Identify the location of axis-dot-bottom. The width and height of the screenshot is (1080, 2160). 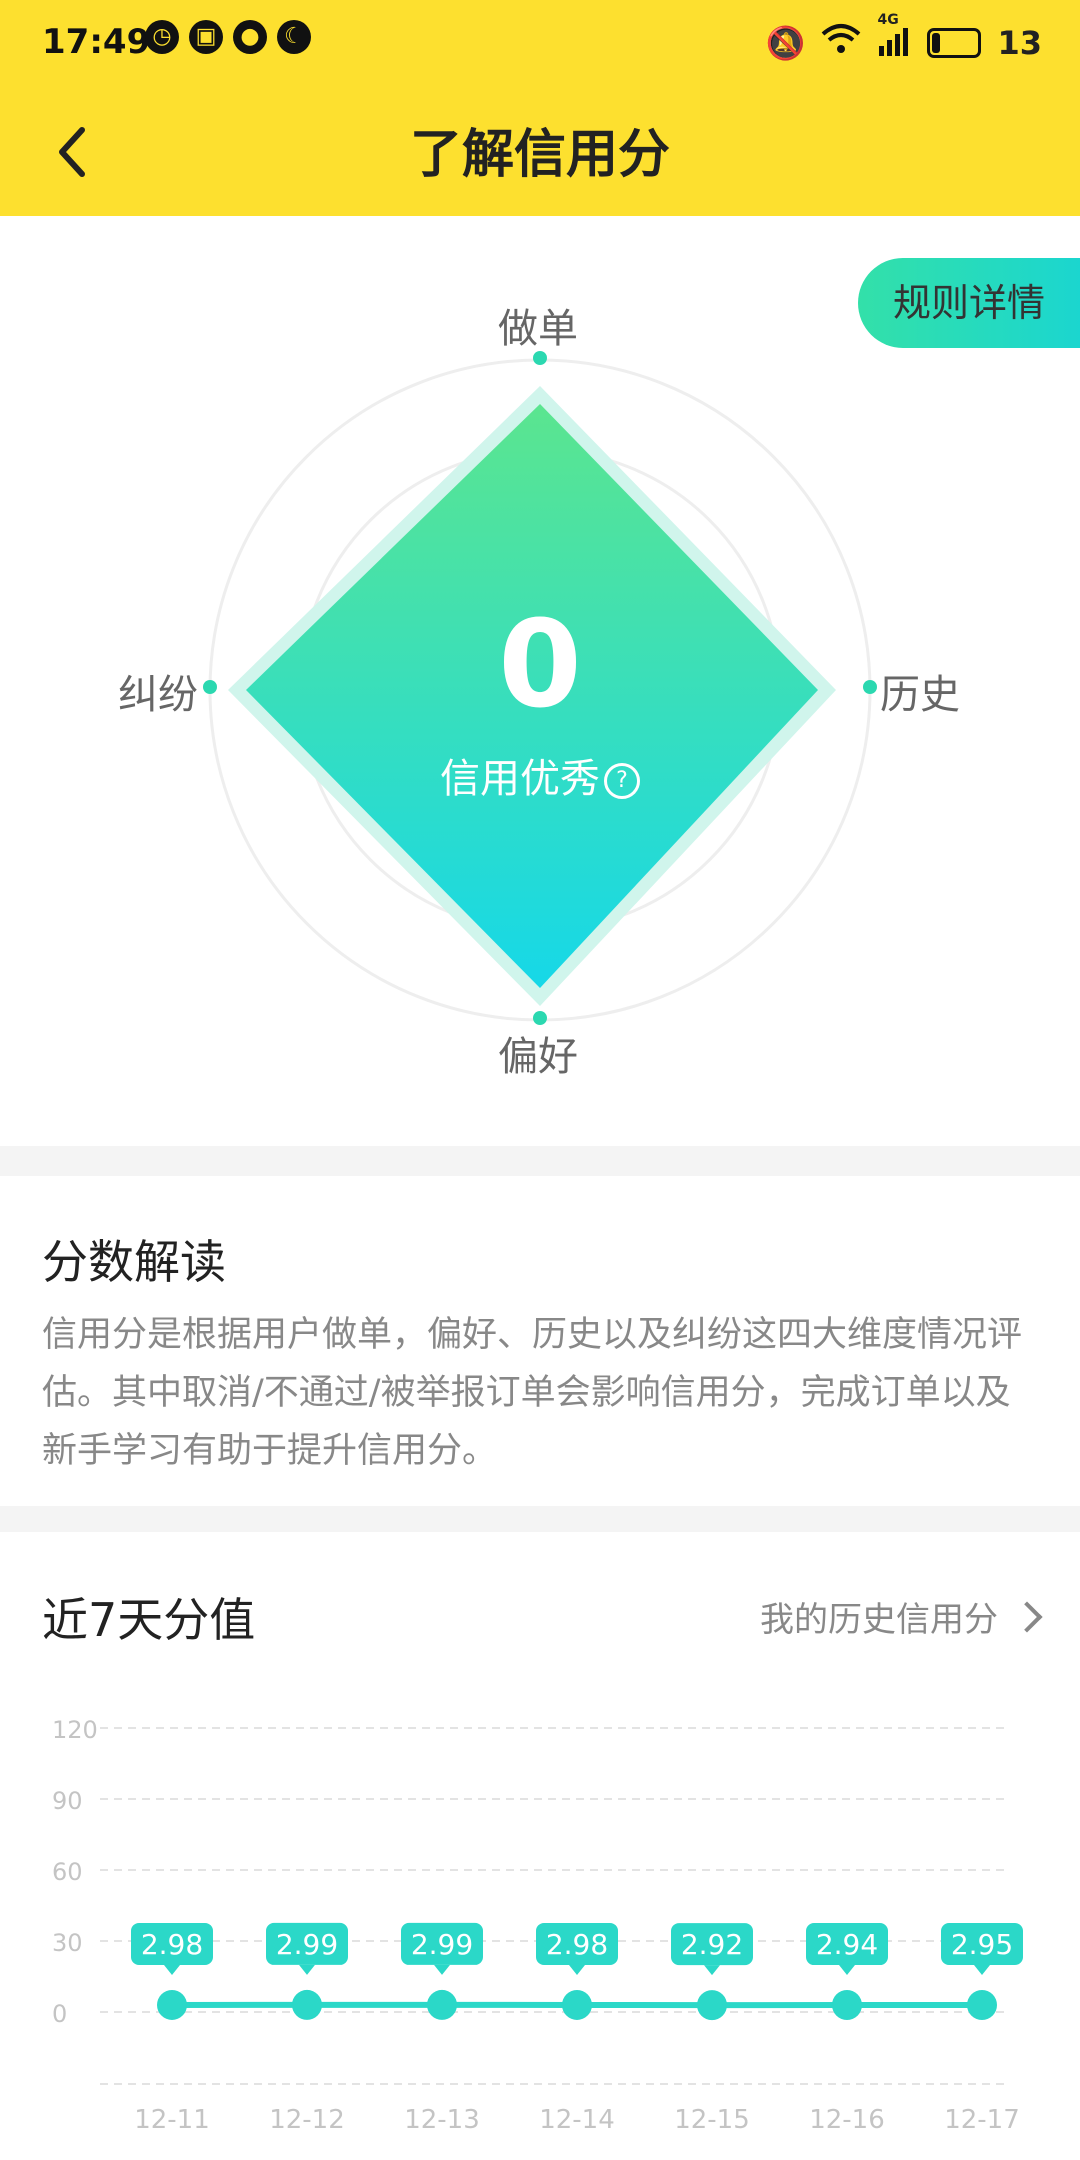
(540, 1018).